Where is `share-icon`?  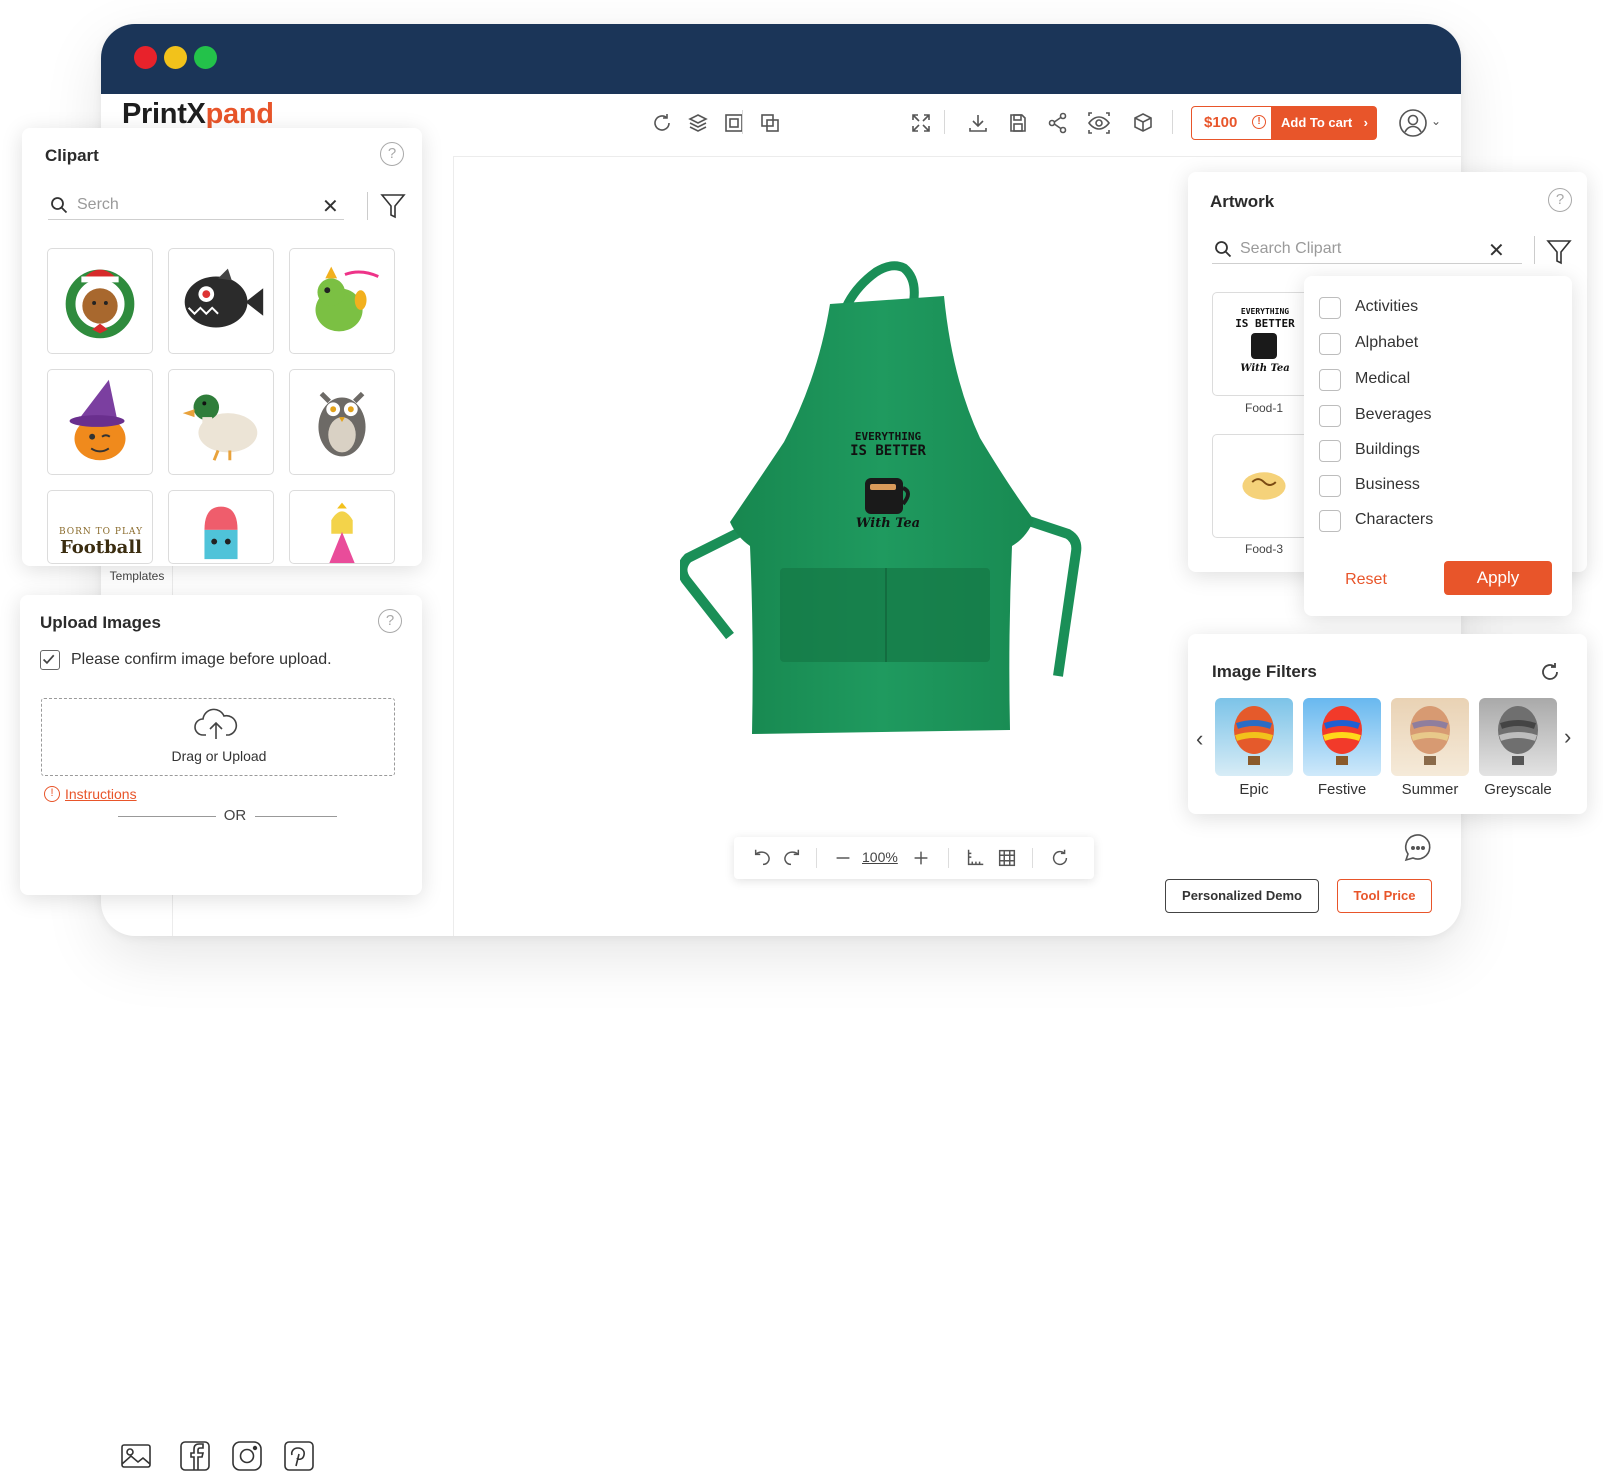
share-icon is located at coordinates (1058, 123).